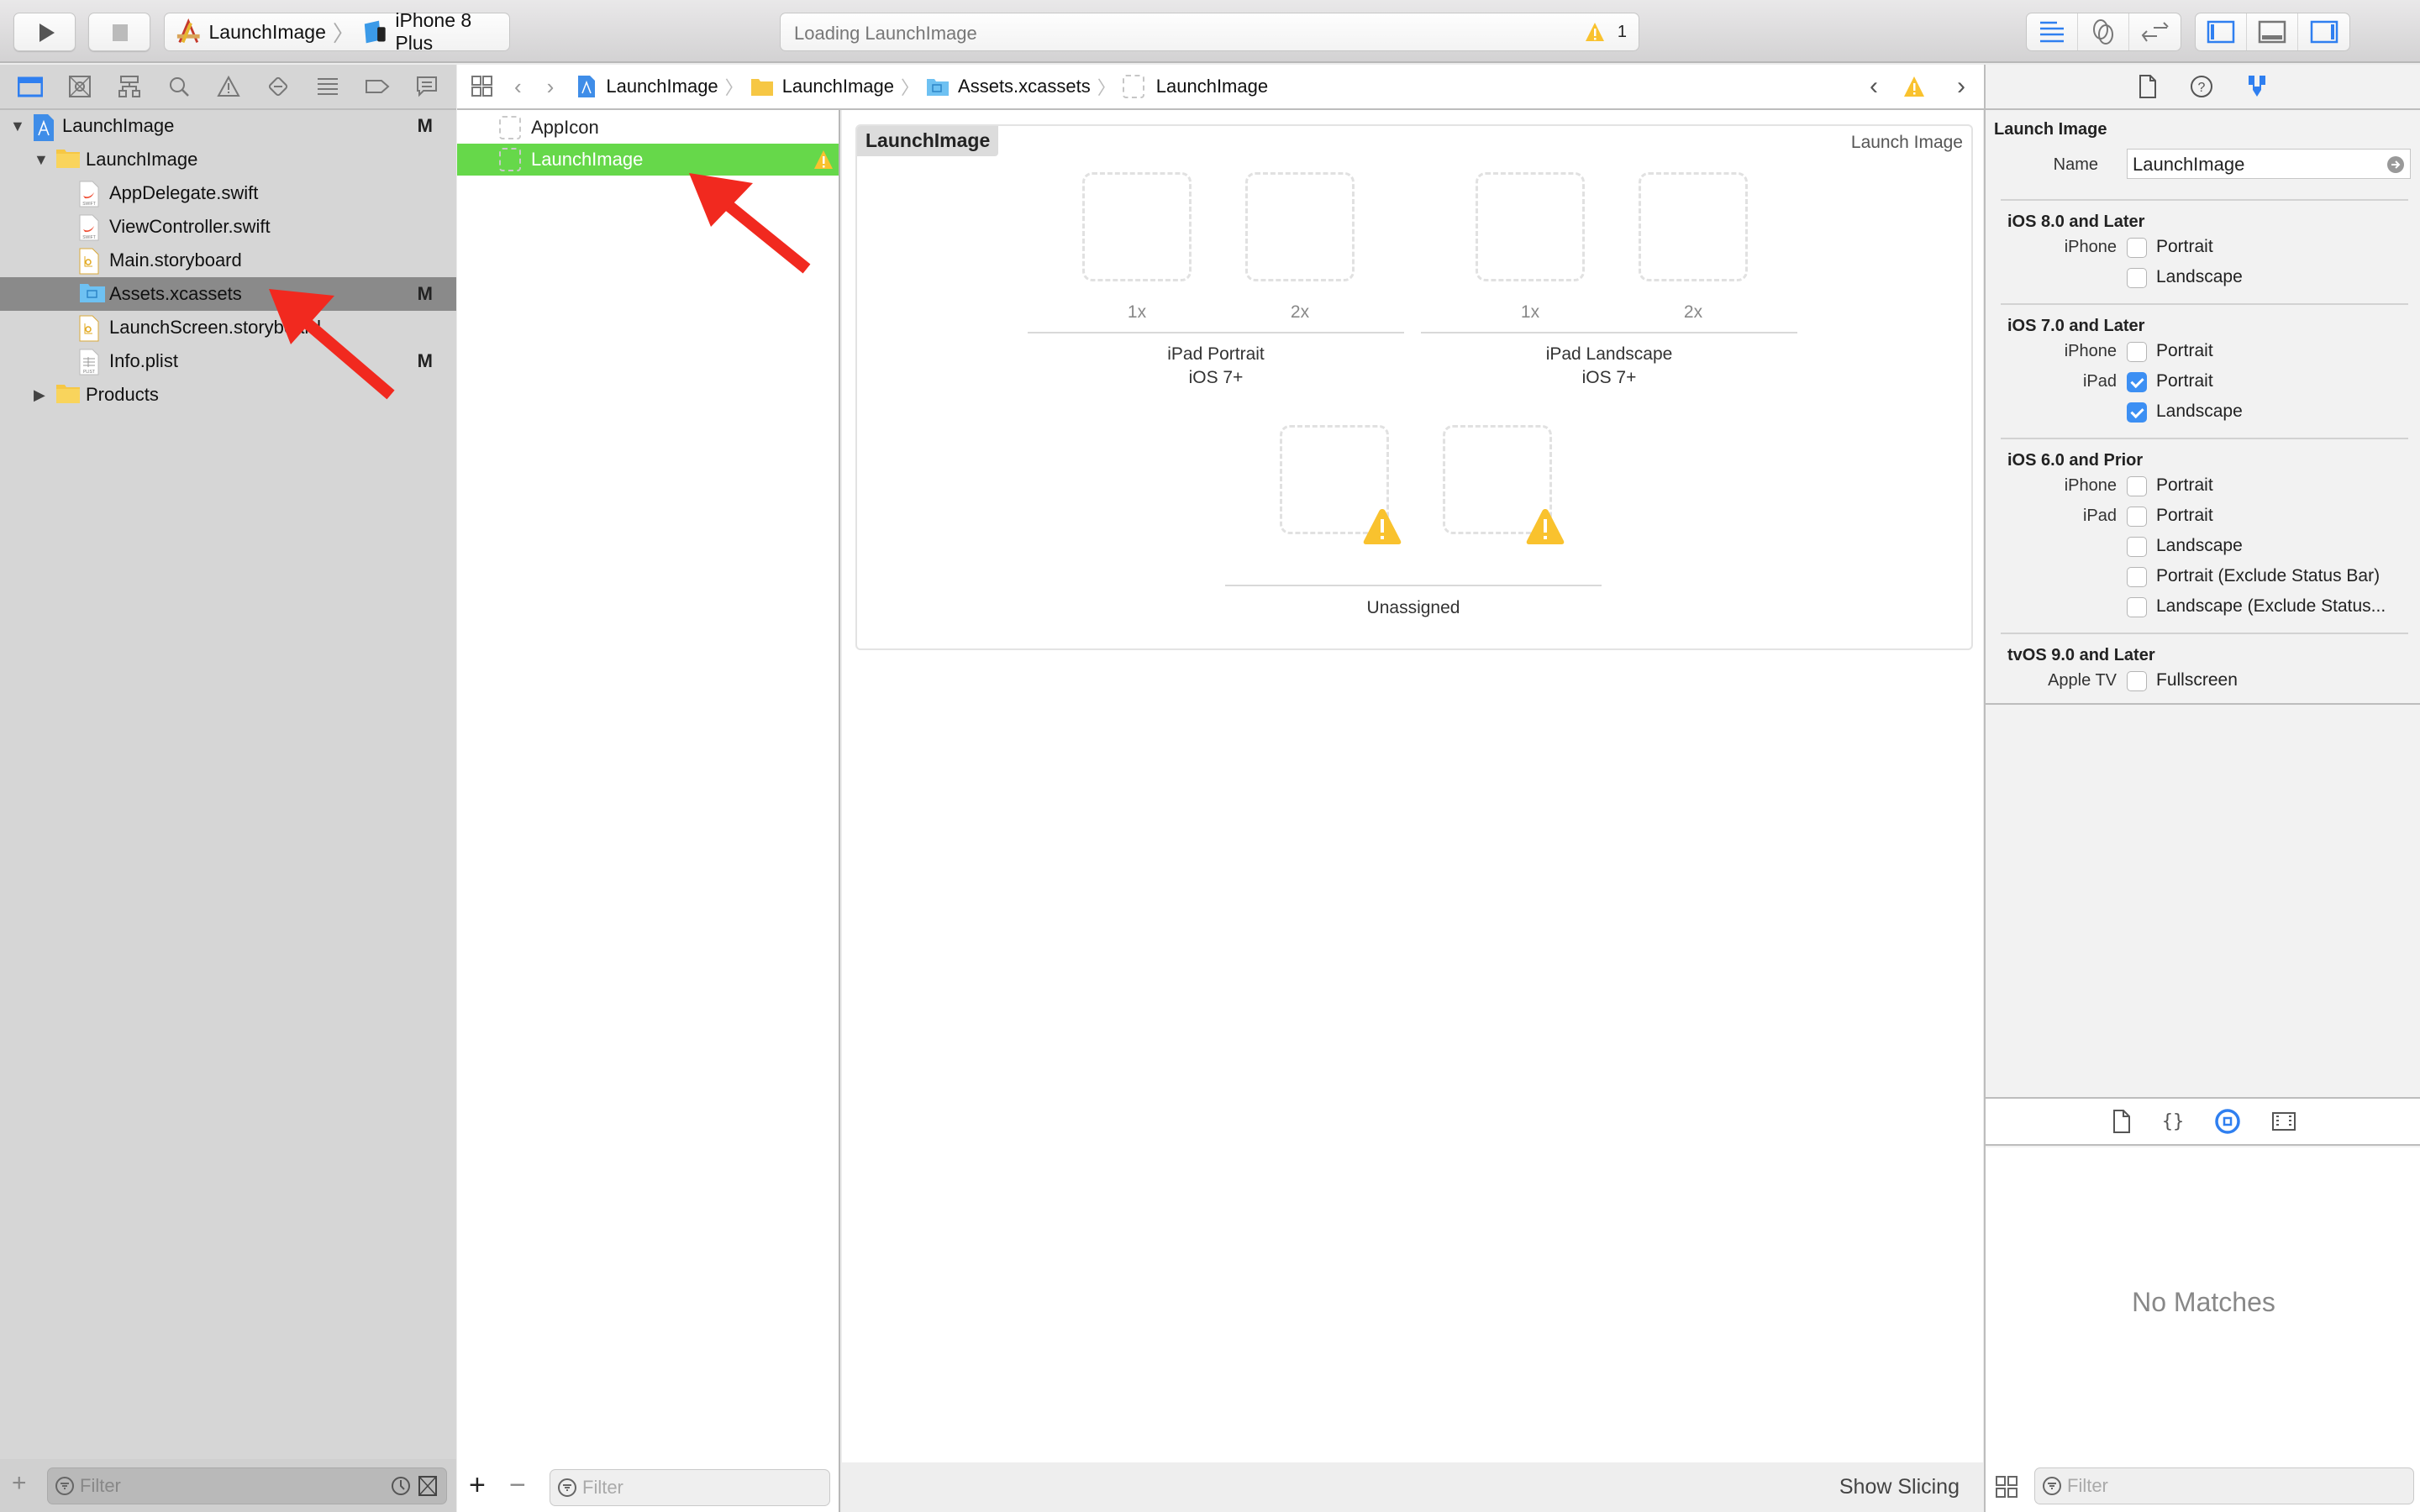 The height and width of the screenshot is (1512, 2420). Describe the element at coordinates (228, 227) in the screenshot. I see `tree-item: SWIFT ViewController.swift` at that location.